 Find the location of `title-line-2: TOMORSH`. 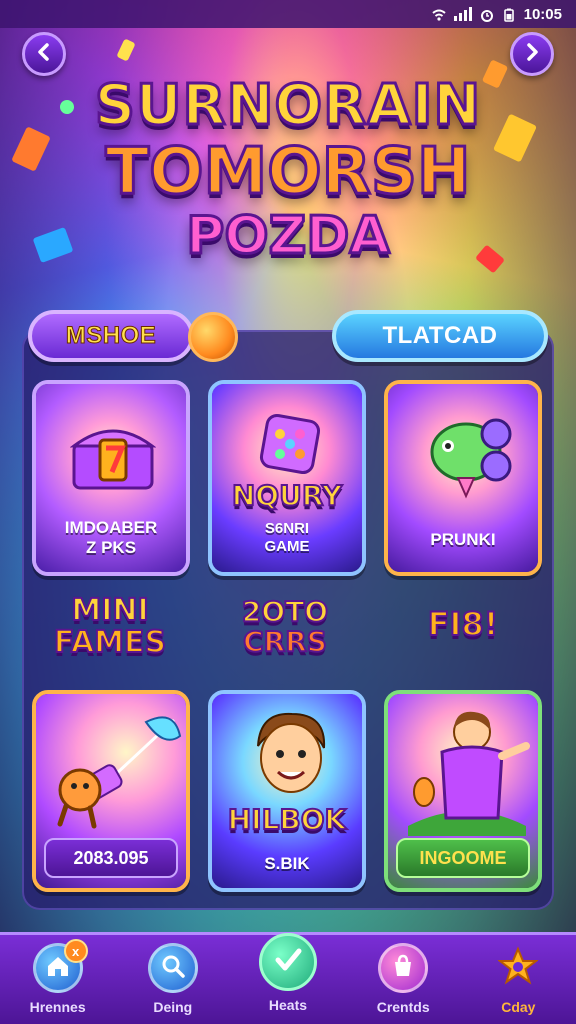

title-line-2: TOMORSH is located at coordinates (288, 172).